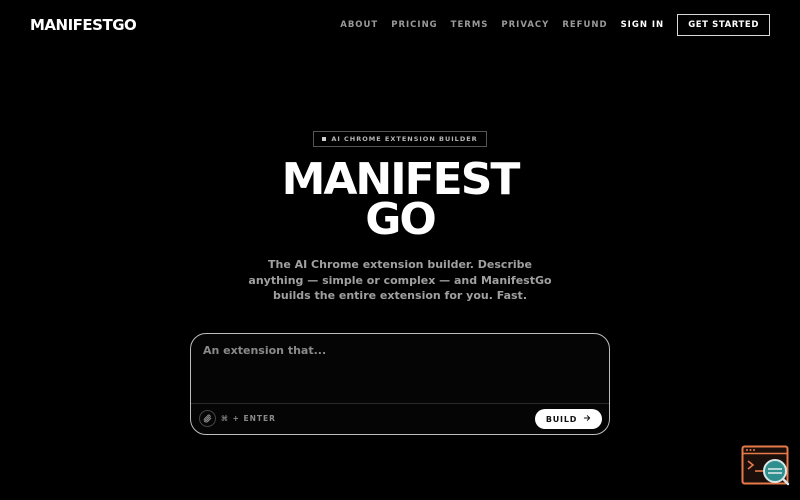 This screenshot has width=800, height=500. What do you see at coordinates (398, 370) in the screenshot?
I see `prompt-input` at bounding box center [398, 370].